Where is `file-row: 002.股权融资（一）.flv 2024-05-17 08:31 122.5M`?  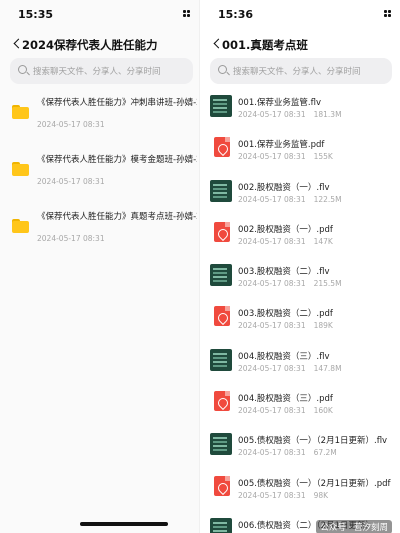
file-row: 002.股权融资（一）.flv 2024-05-17 08:31 122.5M is located at coordinates (300, 192).